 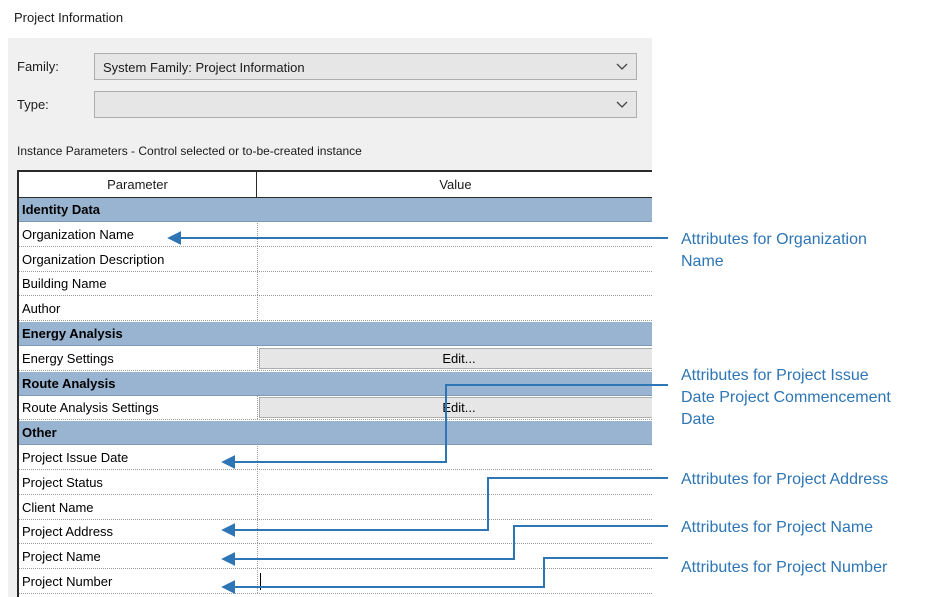 I want to click on annotation-line: Name, so click(x=702, y=261).